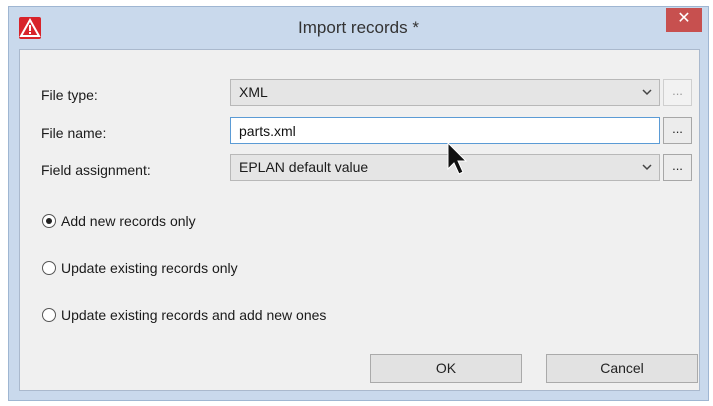 The height and width of the screenshot is (406, 713). I want to click on option-label: Update existing records and add new ones, so click(194, 315).